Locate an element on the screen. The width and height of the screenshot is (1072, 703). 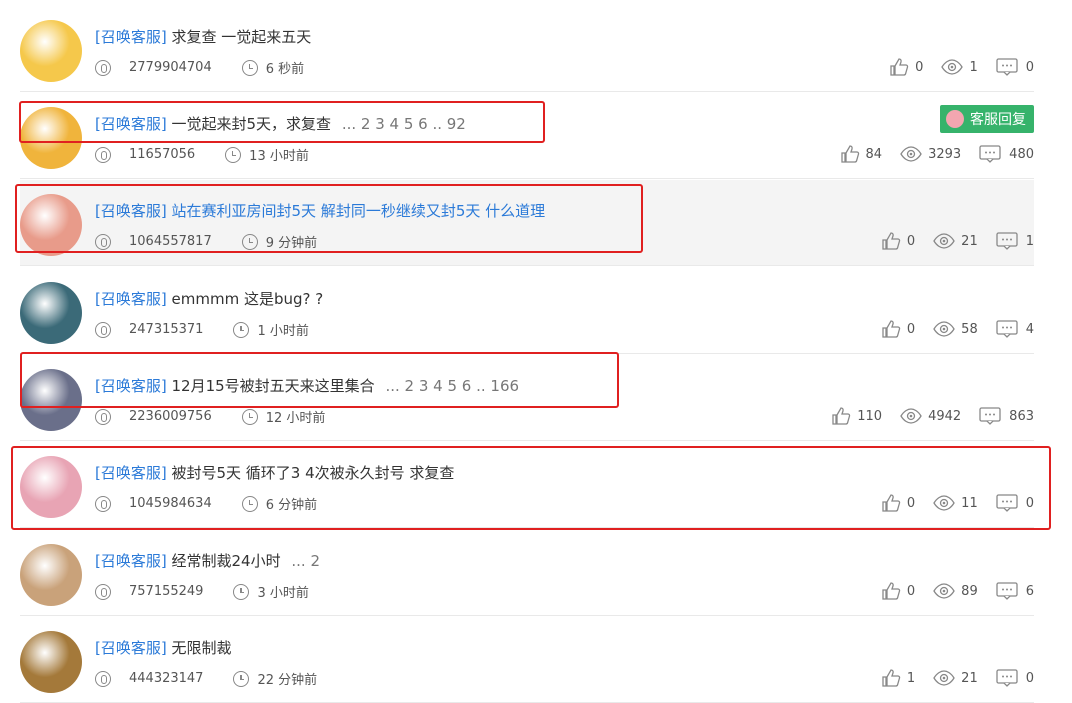
staff-avatar-icon is located at coordinates (955, 119).